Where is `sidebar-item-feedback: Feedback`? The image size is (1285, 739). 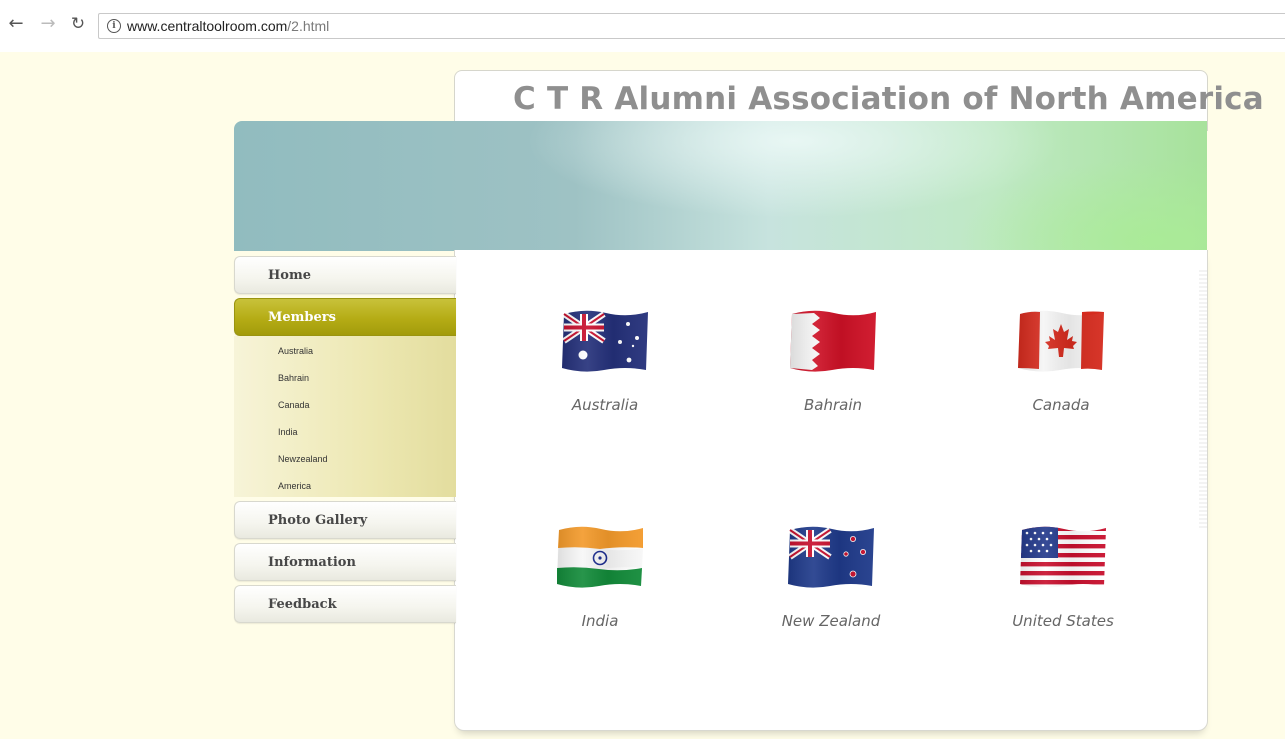 sidebar-item-feedback: Feedback is located at coordinates (345, 604).